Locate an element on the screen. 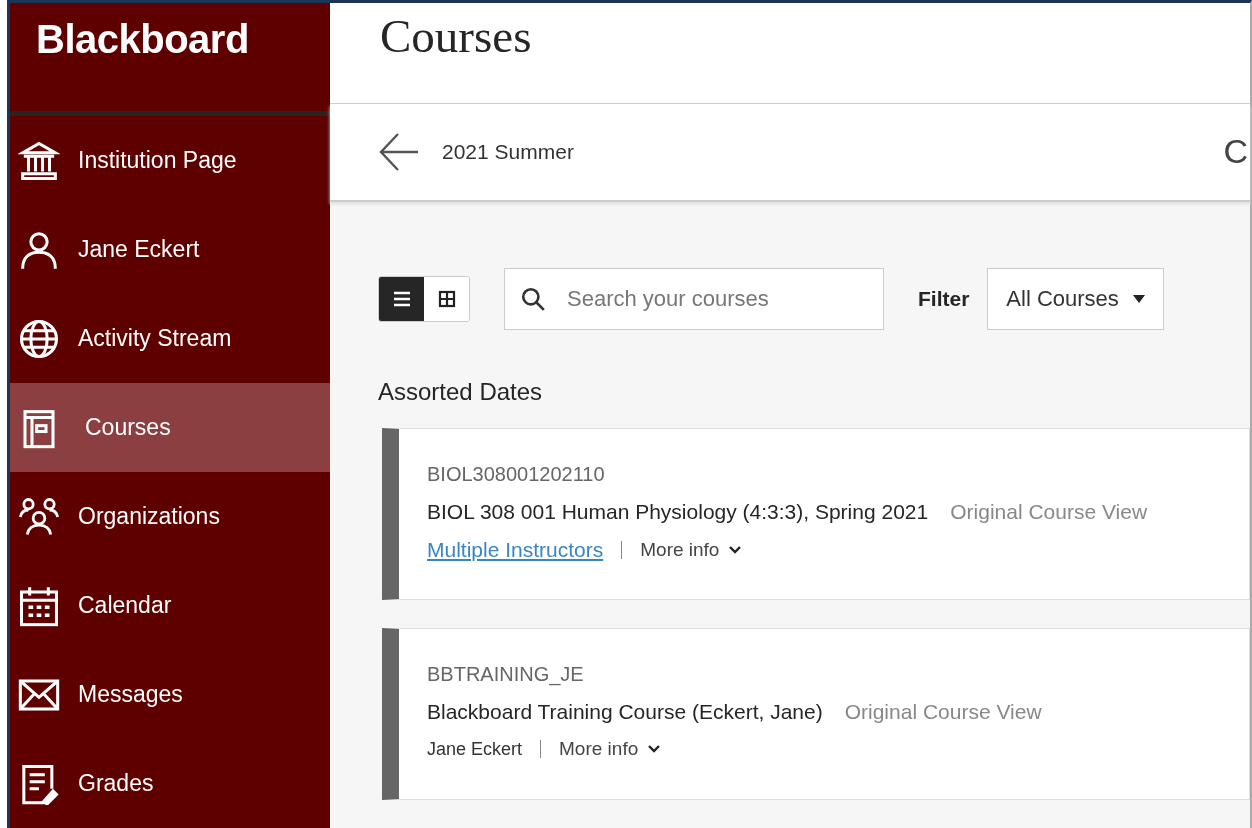 Image resolution: width=1252 pixels, height=828 pixels. search-field: Search your courses is located at coordinates (694, 299).